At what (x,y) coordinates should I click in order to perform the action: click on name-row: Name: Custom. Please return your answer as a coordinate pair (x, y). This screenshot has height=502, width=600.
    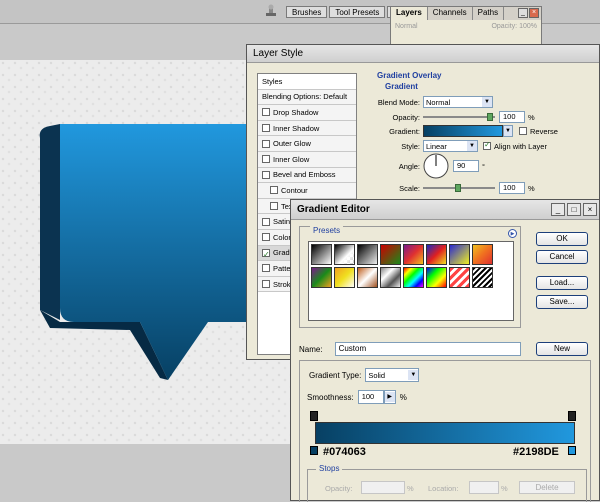
    Looking at the image, I should click on (410, 349).